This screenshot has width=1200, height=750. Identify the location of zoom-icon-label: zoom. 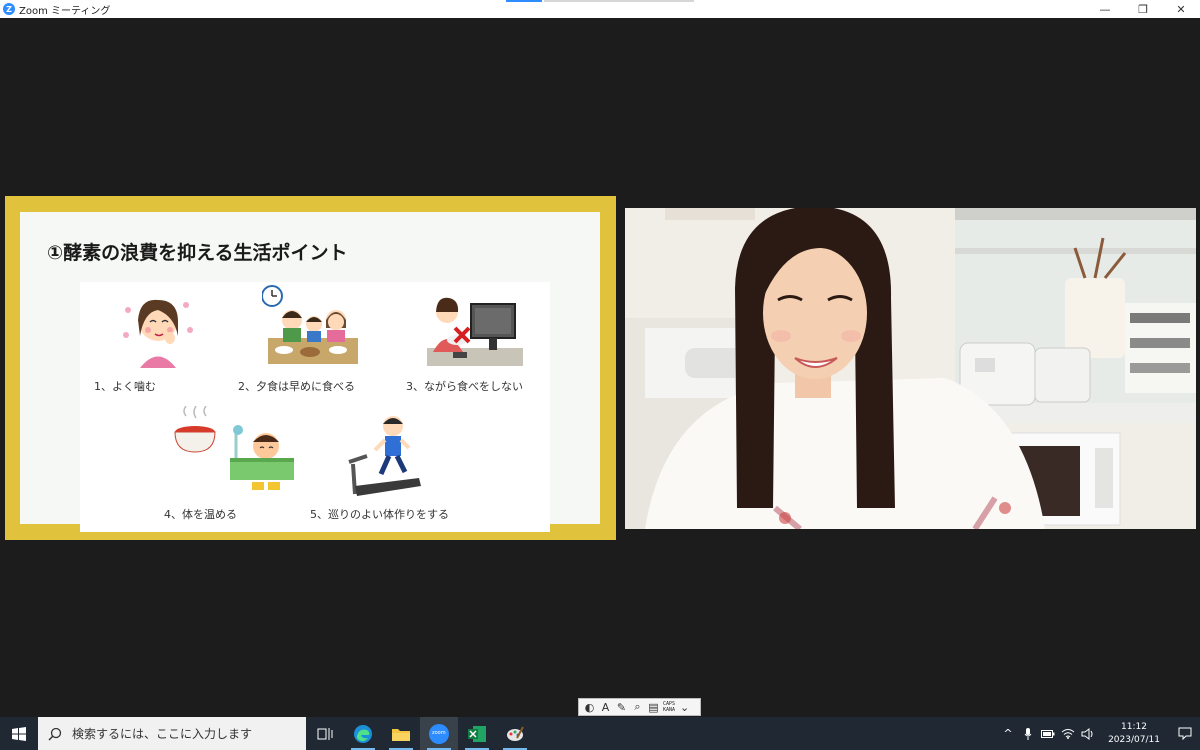
(439, 733).